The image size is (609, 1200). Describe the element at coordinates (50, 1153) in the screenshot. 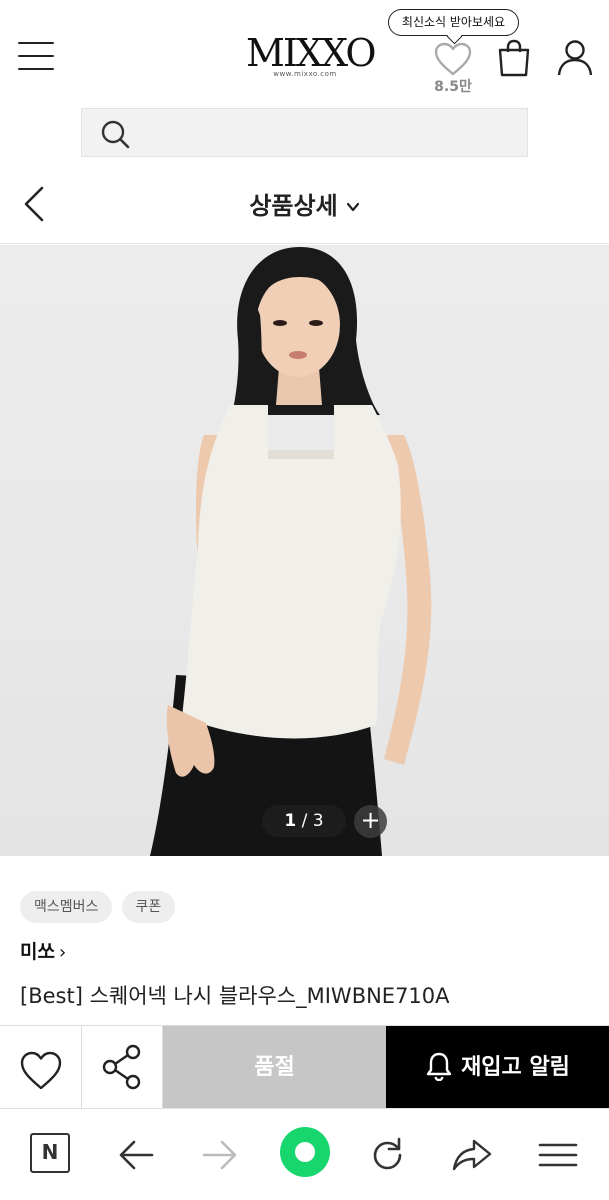

I see `naver-home-icon: N` at that location.